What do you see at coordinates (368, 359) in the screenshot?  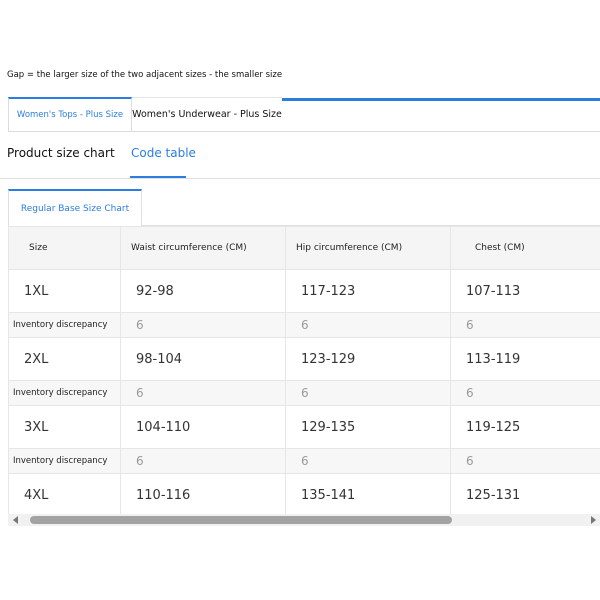 I see `hip-cell: 123-129` at bounding box center [368, 359].